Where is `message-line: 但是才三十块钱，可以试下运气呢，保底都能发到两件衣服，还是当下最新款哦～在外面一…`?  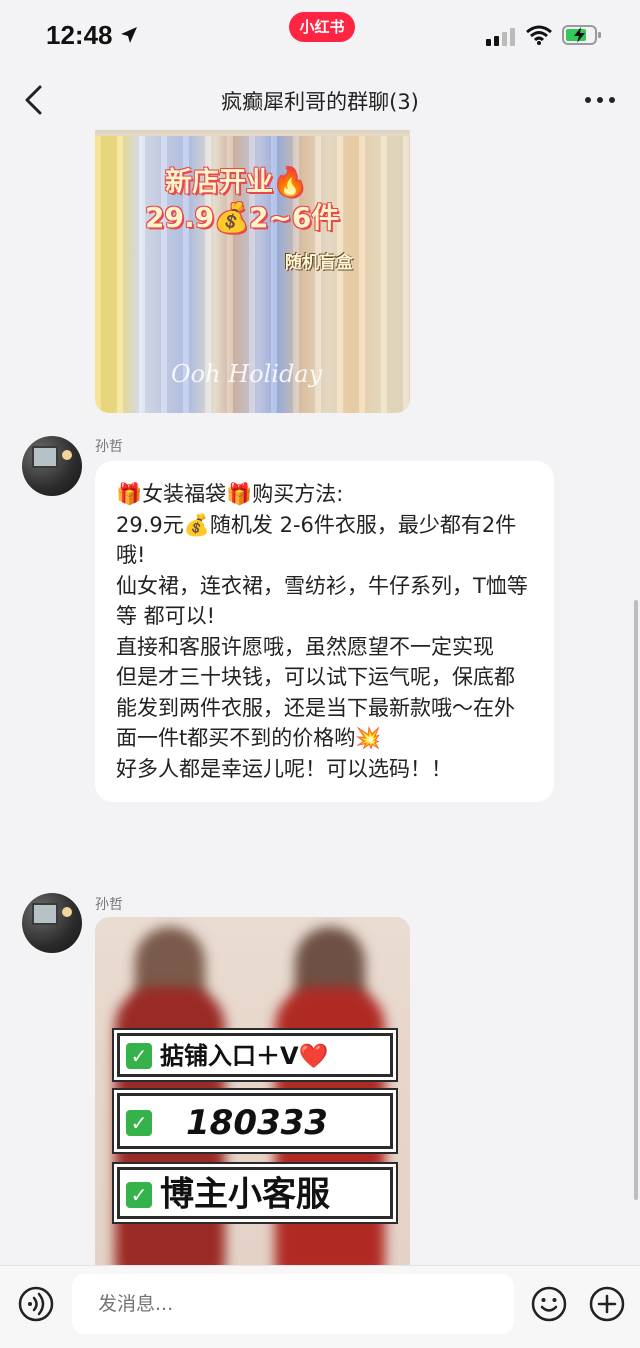 message-line: 但是才三十块钱，可以试下运气呢，保底都能发到两件衣服，还是当下最新款哦～在外面一… is located at coordinates (315, 707).